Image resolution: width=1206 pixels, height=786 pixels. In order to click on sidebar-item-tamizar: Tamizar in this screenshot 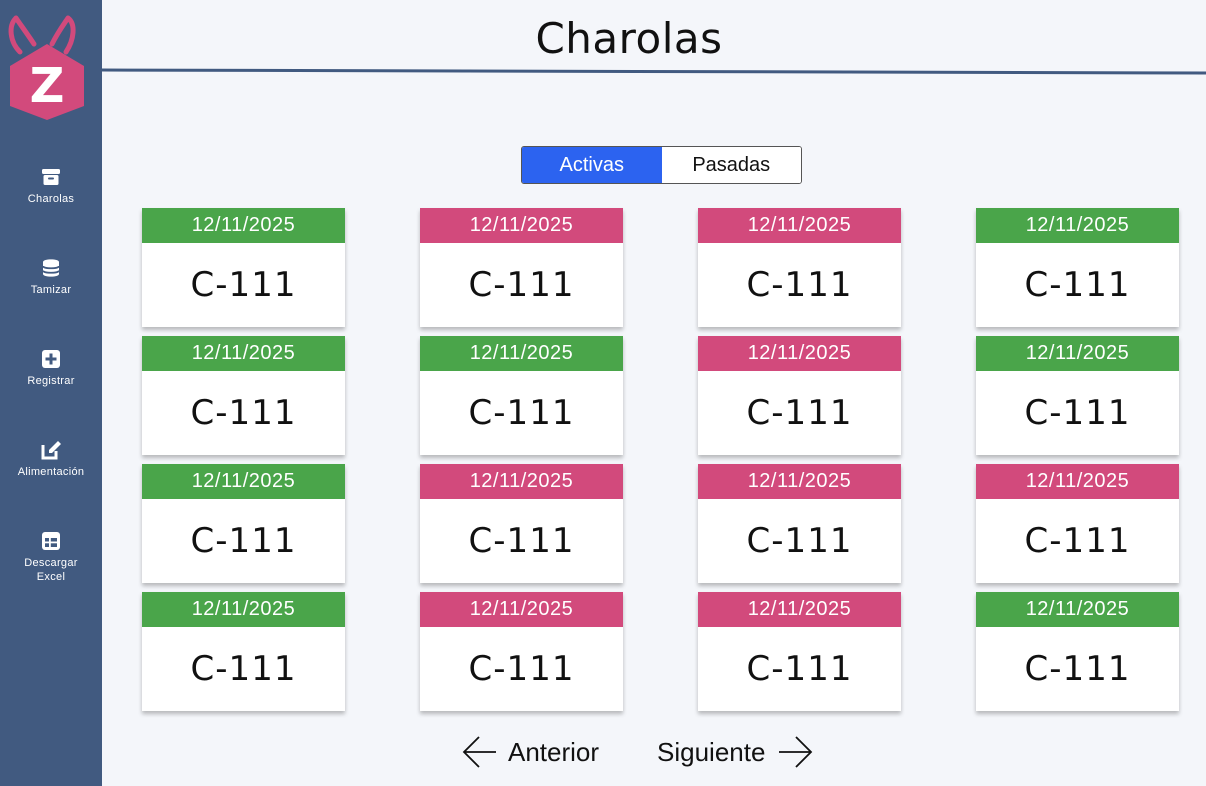, I will do `click(51, 277)`.